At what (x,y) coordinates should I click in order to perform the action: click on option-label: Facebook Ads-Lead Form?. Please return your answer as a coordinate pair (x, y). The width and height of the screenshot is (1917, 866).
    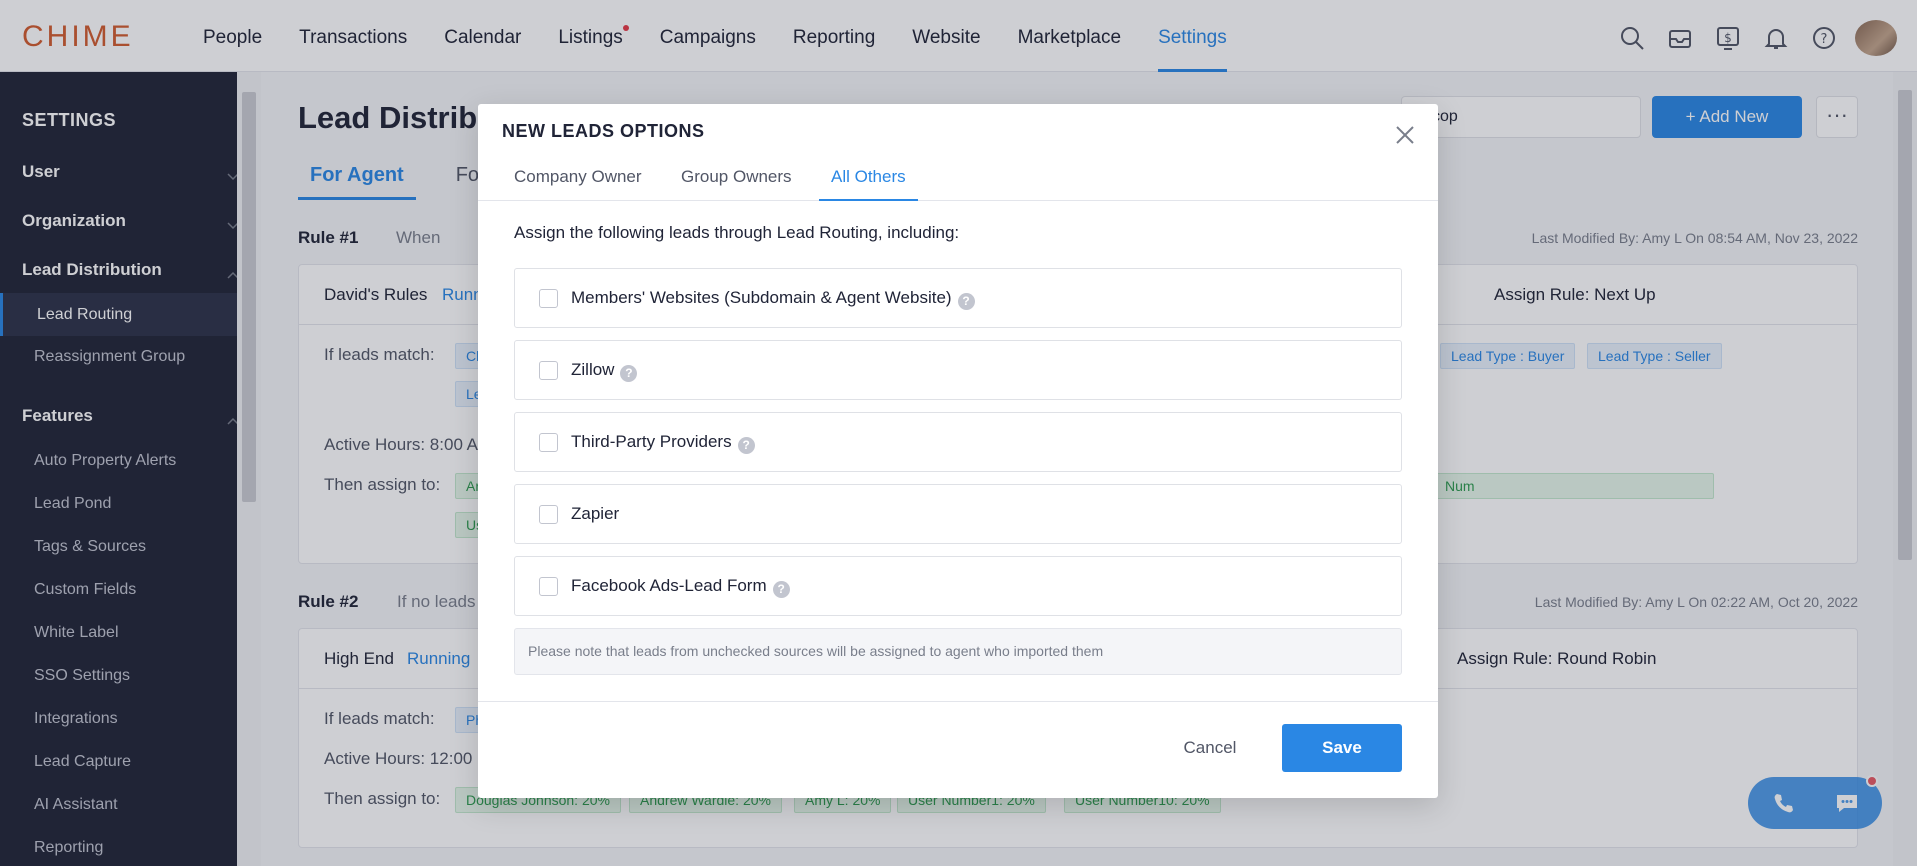
    Looking at the image, I should click on (680, 587).